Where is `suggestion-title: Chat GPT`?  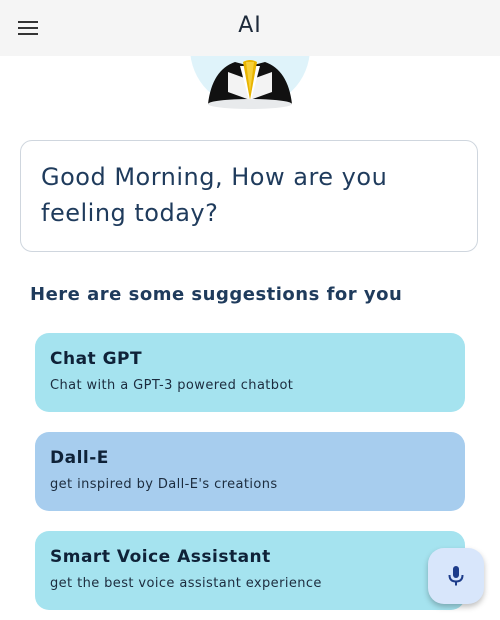
suggestion-title: Chat GPT is located at coordinates (96, 359).